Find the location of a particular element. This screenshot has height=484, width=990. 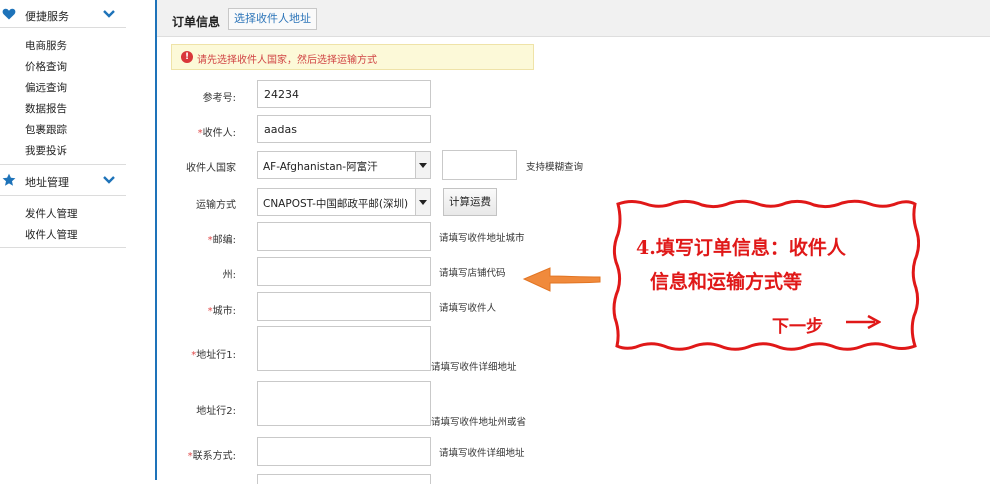

contact-input is located at coordinates (344, 451).